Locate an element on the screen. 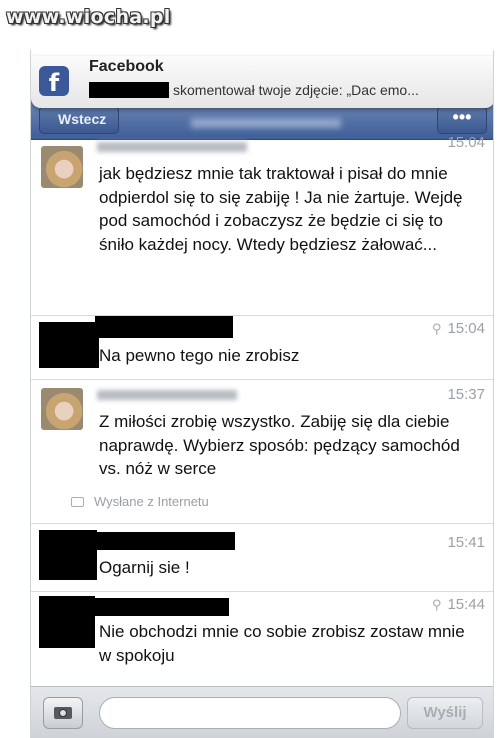 This screenshot has width=498, height=738. facebook-icon: f is located at coordinates (54, 81).